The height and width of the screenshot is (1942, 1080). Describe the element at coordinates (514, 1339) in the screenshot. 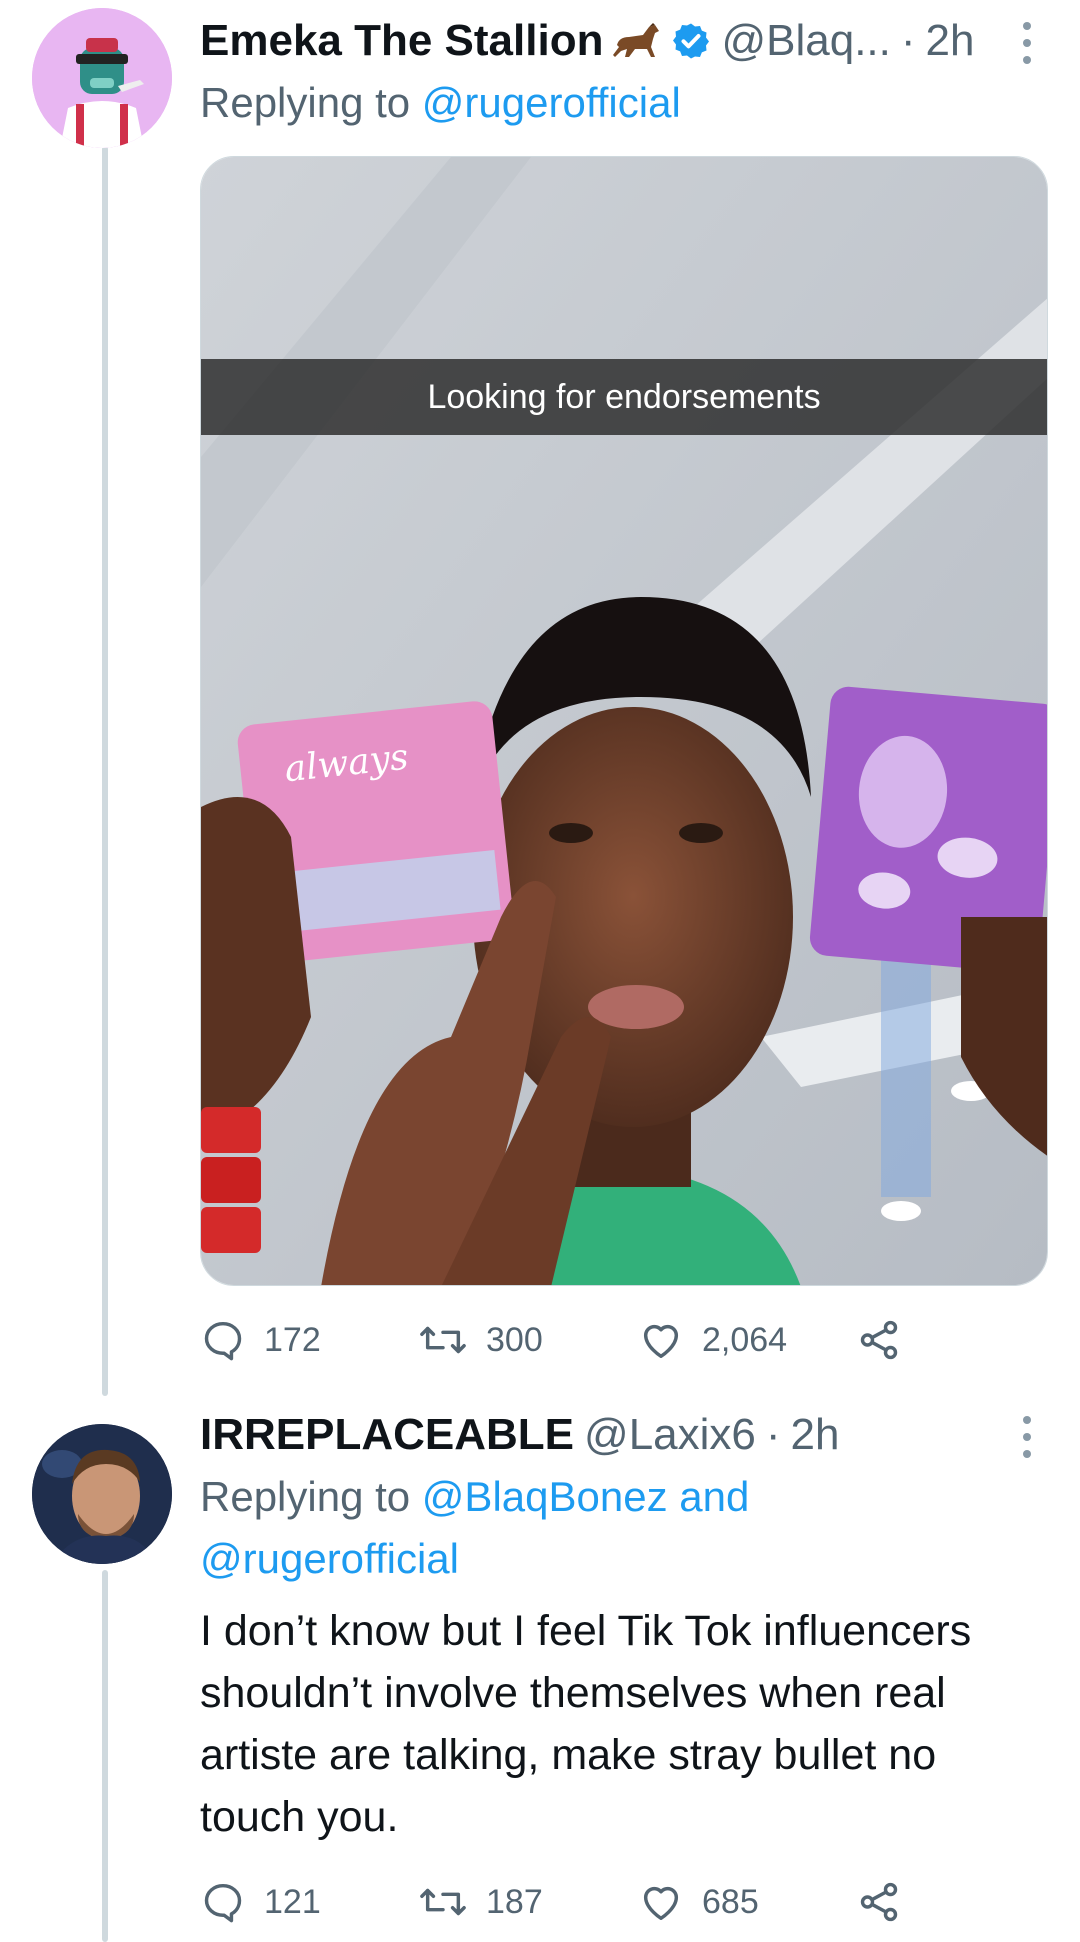

I see `retweet-count: 300` at that location.